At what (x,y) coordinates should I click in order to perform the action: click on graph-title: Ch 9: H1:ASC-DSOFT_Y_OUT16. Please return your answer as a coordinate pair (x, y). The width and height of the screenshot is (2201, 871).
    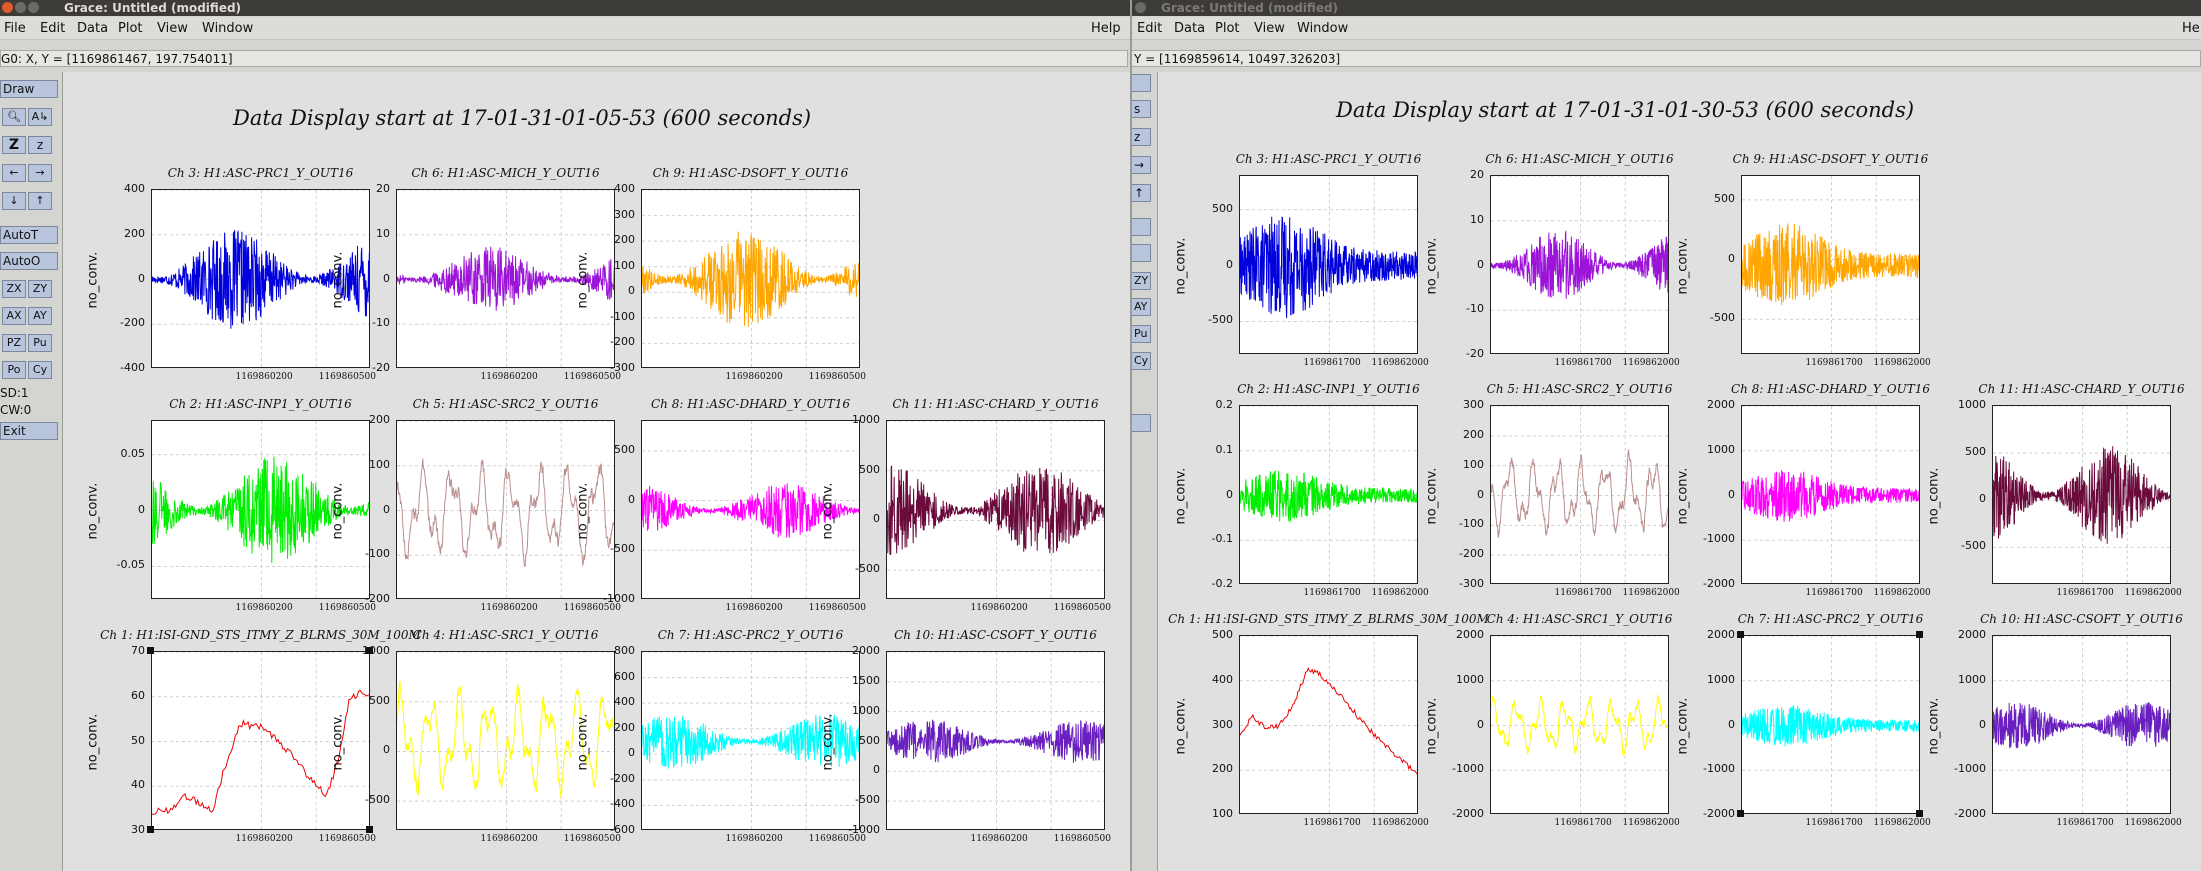
    Looking at the image, I should click on (1830, 159).